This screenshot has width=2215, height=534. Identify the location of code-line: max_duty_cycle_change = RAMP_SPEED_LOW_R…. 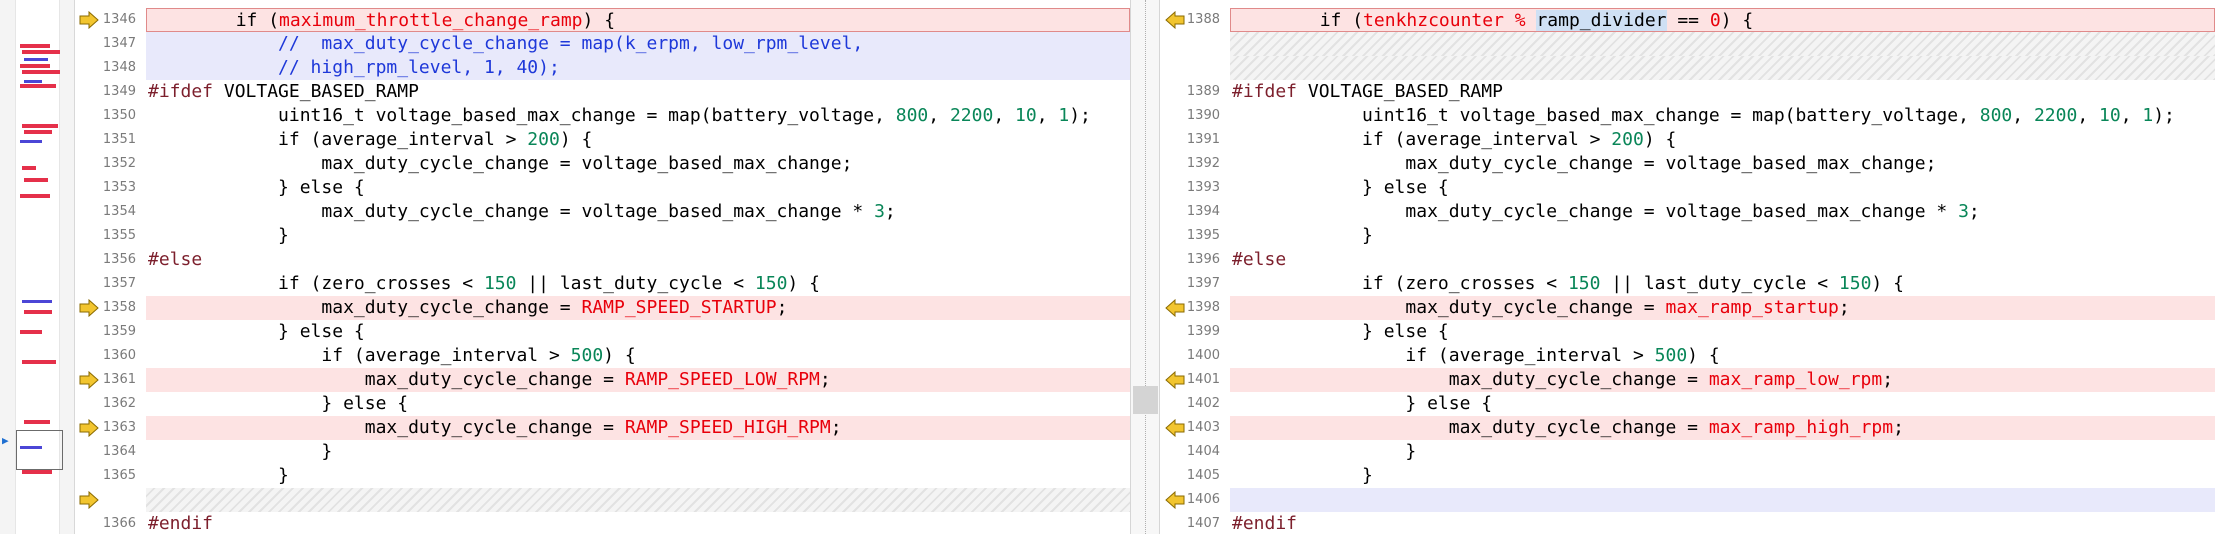
(638, 380).